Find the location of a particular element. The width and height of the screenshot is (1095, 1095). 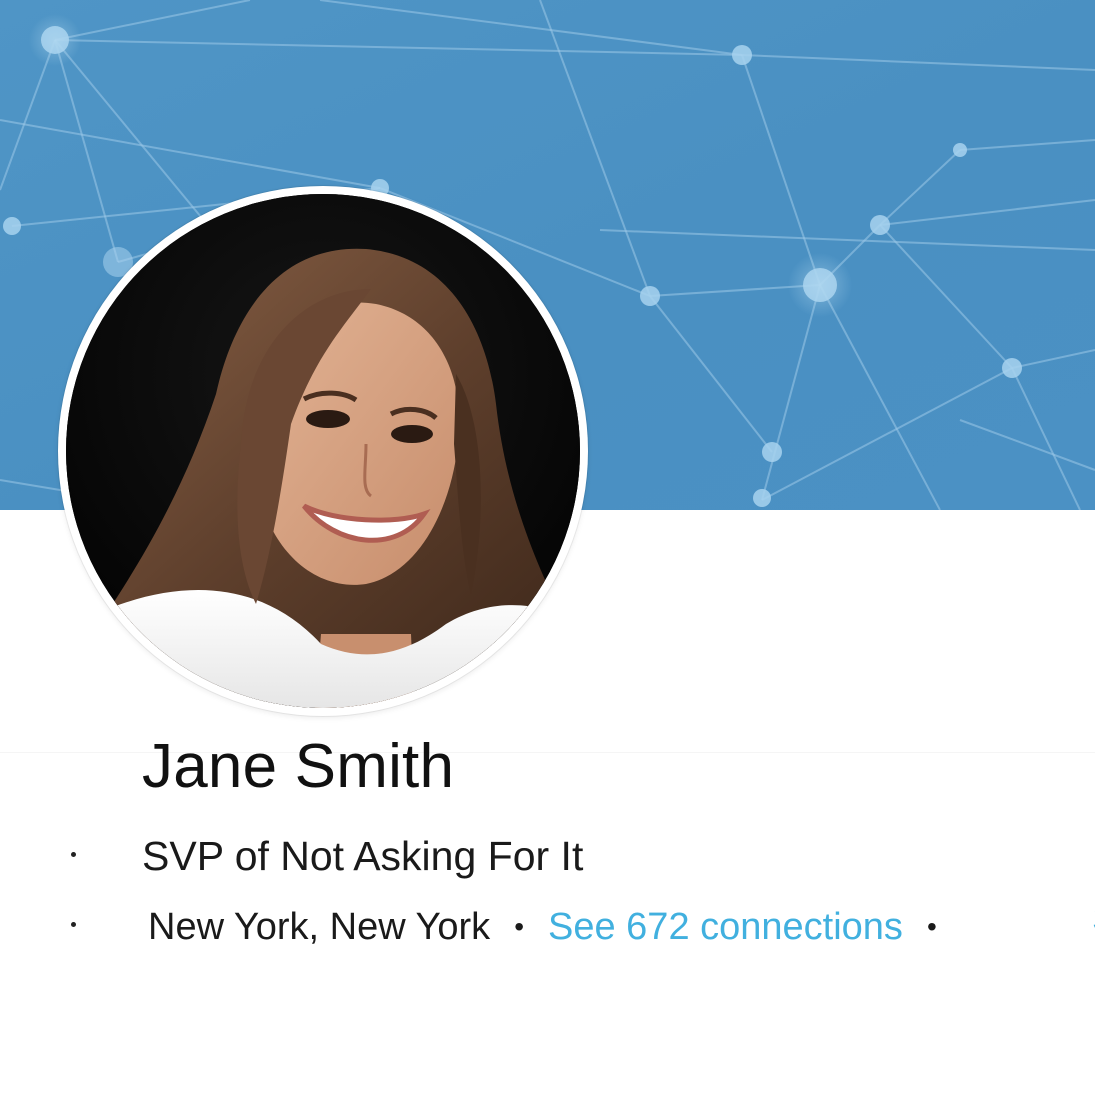

profile-location: New York, New York is located at coordinates (319, 926).